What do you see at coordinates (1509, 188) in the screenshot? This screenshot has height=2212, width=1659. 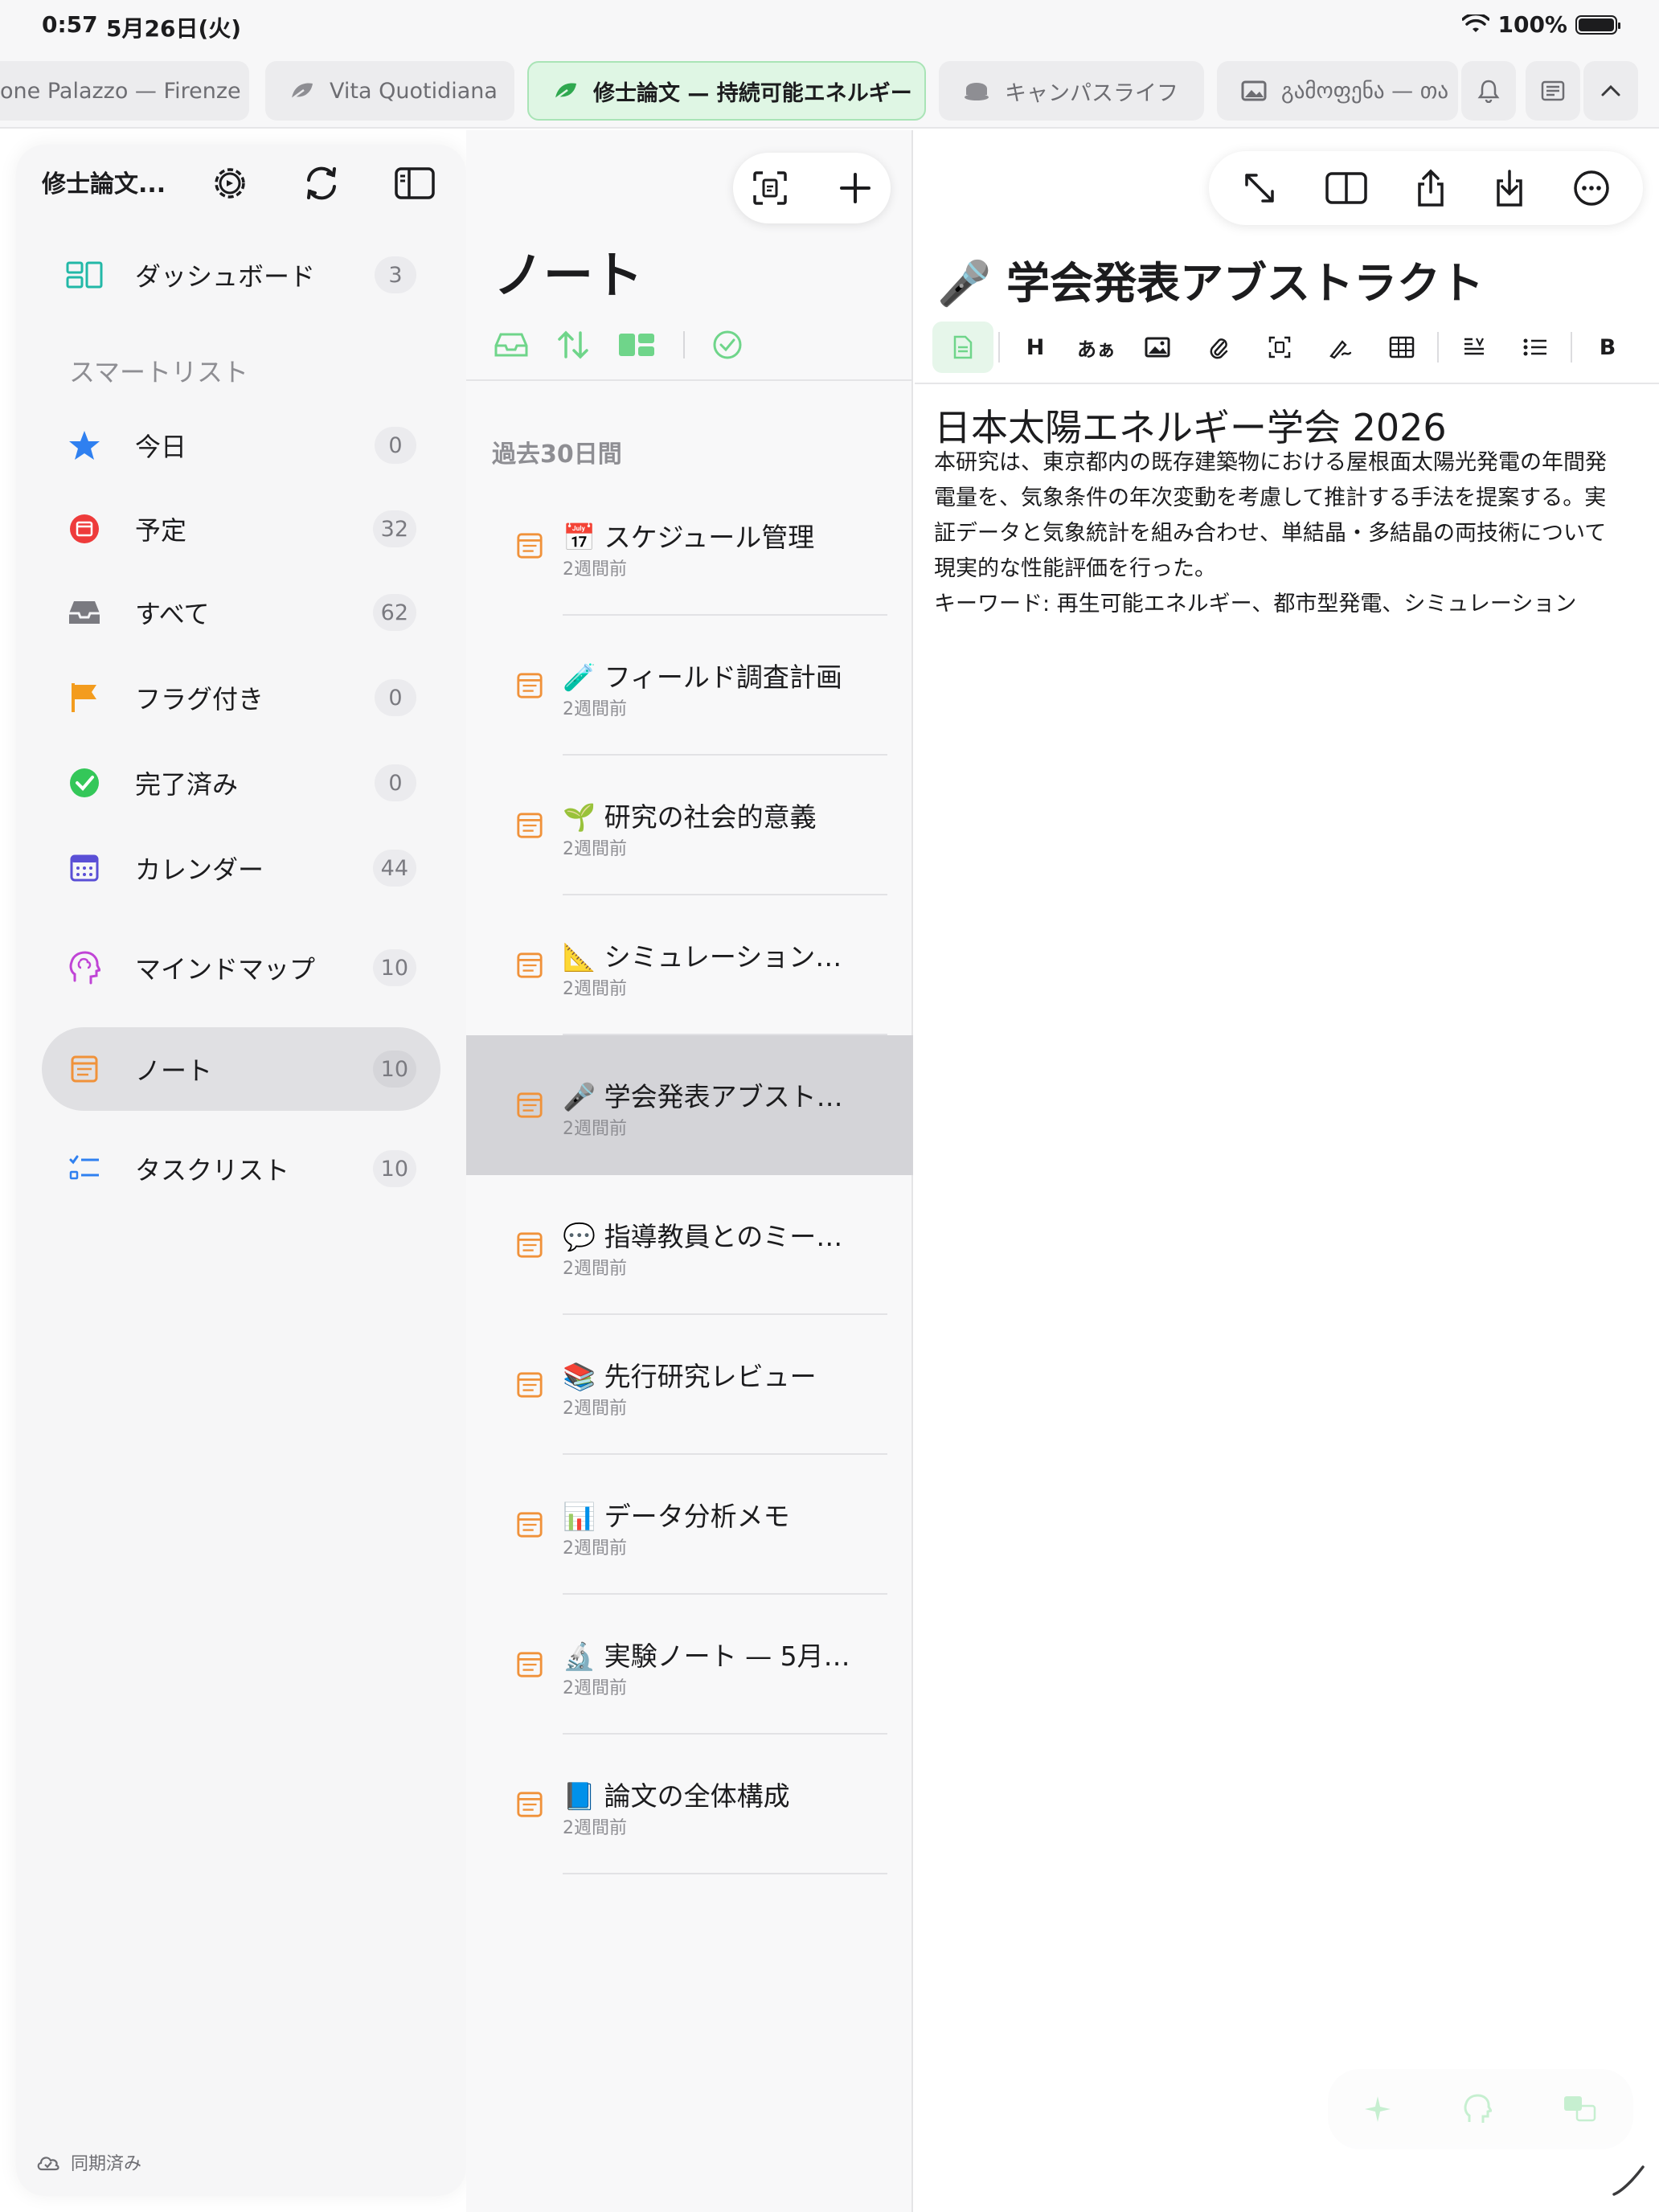 I see `download-icon` at bounding box center [1509, 188].